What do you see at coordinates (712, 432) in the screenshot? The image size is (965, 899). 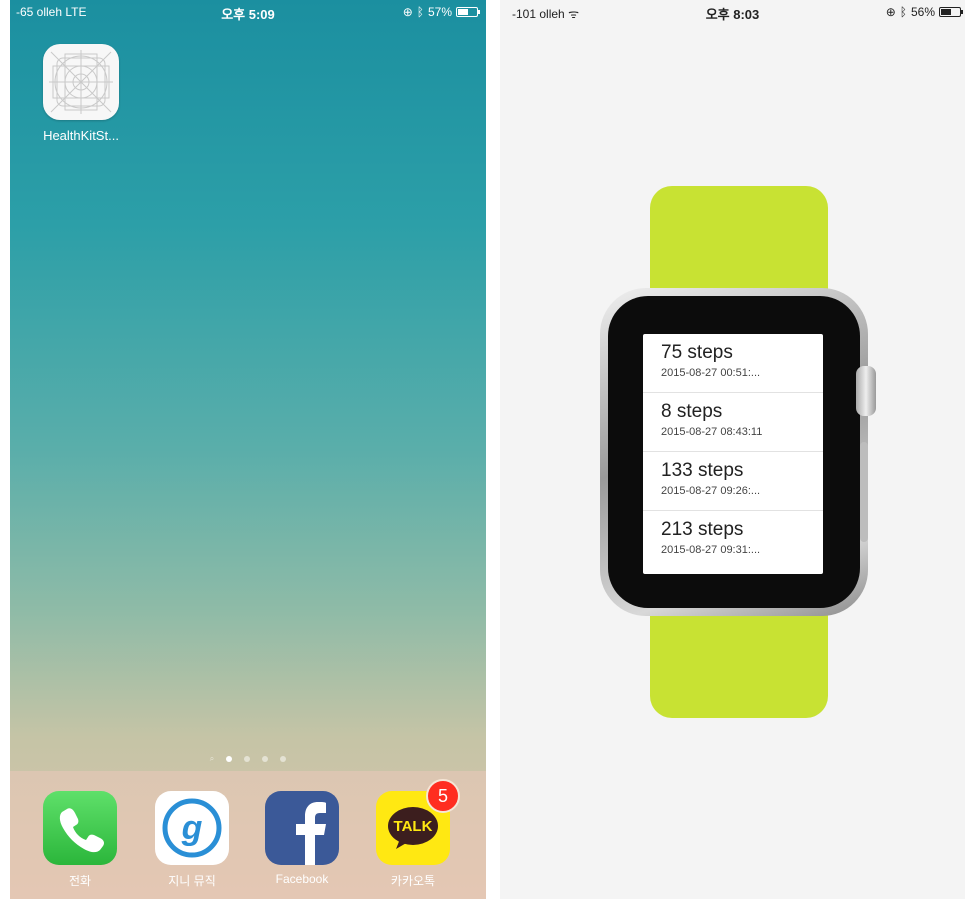 I see `step-date: 2015-08-27 08:43:11` at bounding box center [712, 432].